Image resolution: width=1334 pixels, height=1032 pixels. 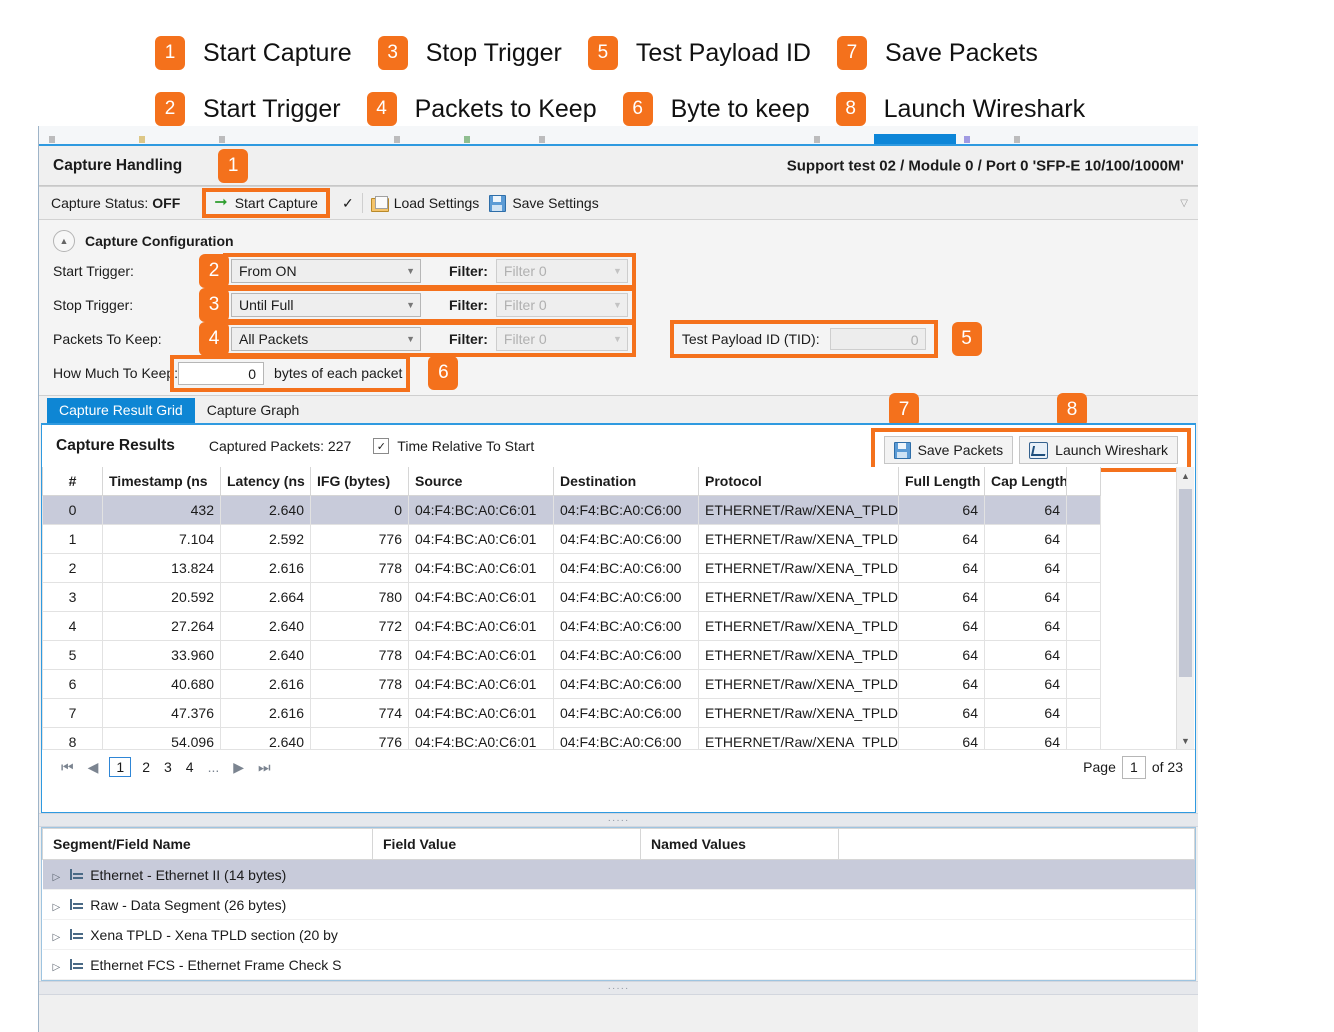 What do you see at coordinates (493, 52) in the screenshot?
I see `legend-label-3: Stop Trigger` at bounding box center [493, 52].